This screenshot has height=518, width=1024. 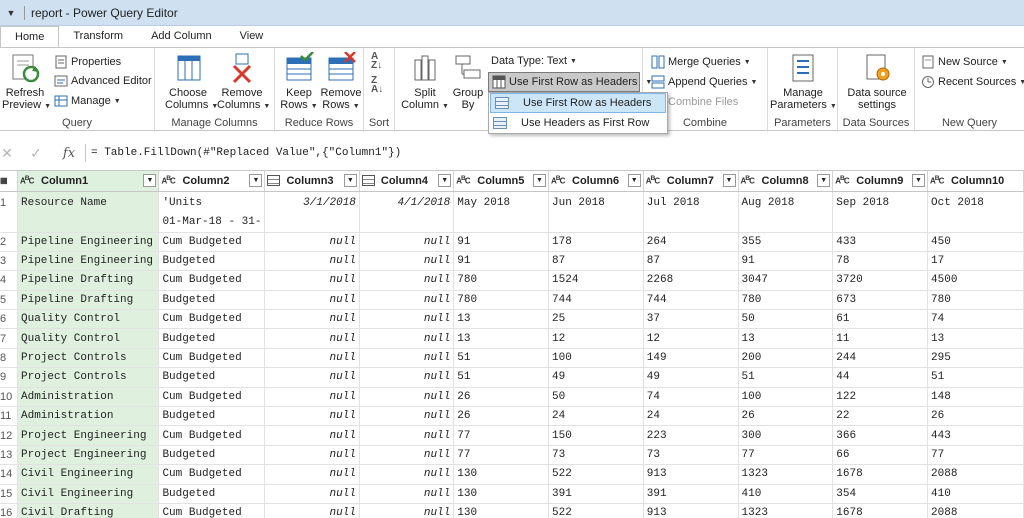 What do you see at coordinates (880, 510) in the screenshot?
I see `table-cell: 1678` at bounding box center [880, 510].